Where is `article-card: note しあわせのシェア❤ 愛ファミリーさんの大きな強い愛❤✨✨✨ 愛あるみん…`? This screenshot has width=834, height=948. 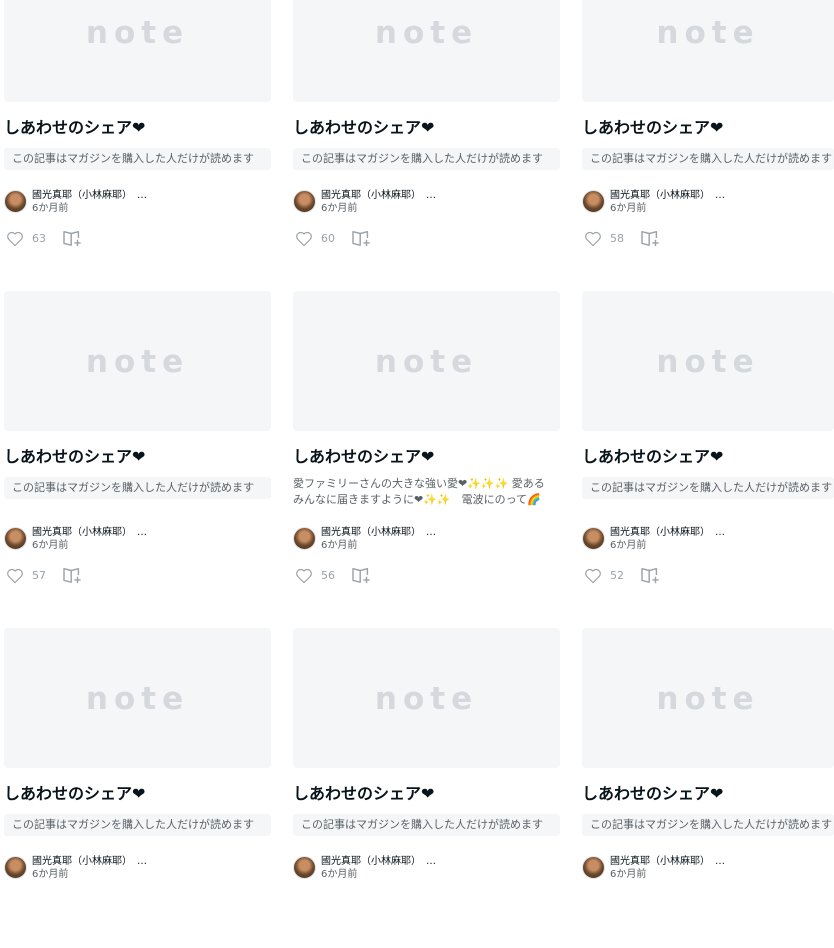
article-card: note しあわせのシェア❤ 愛ファミリーさんの大きな強い愛❤✨✨✨ 愛あるみん… is located at coordinates (427, 451).